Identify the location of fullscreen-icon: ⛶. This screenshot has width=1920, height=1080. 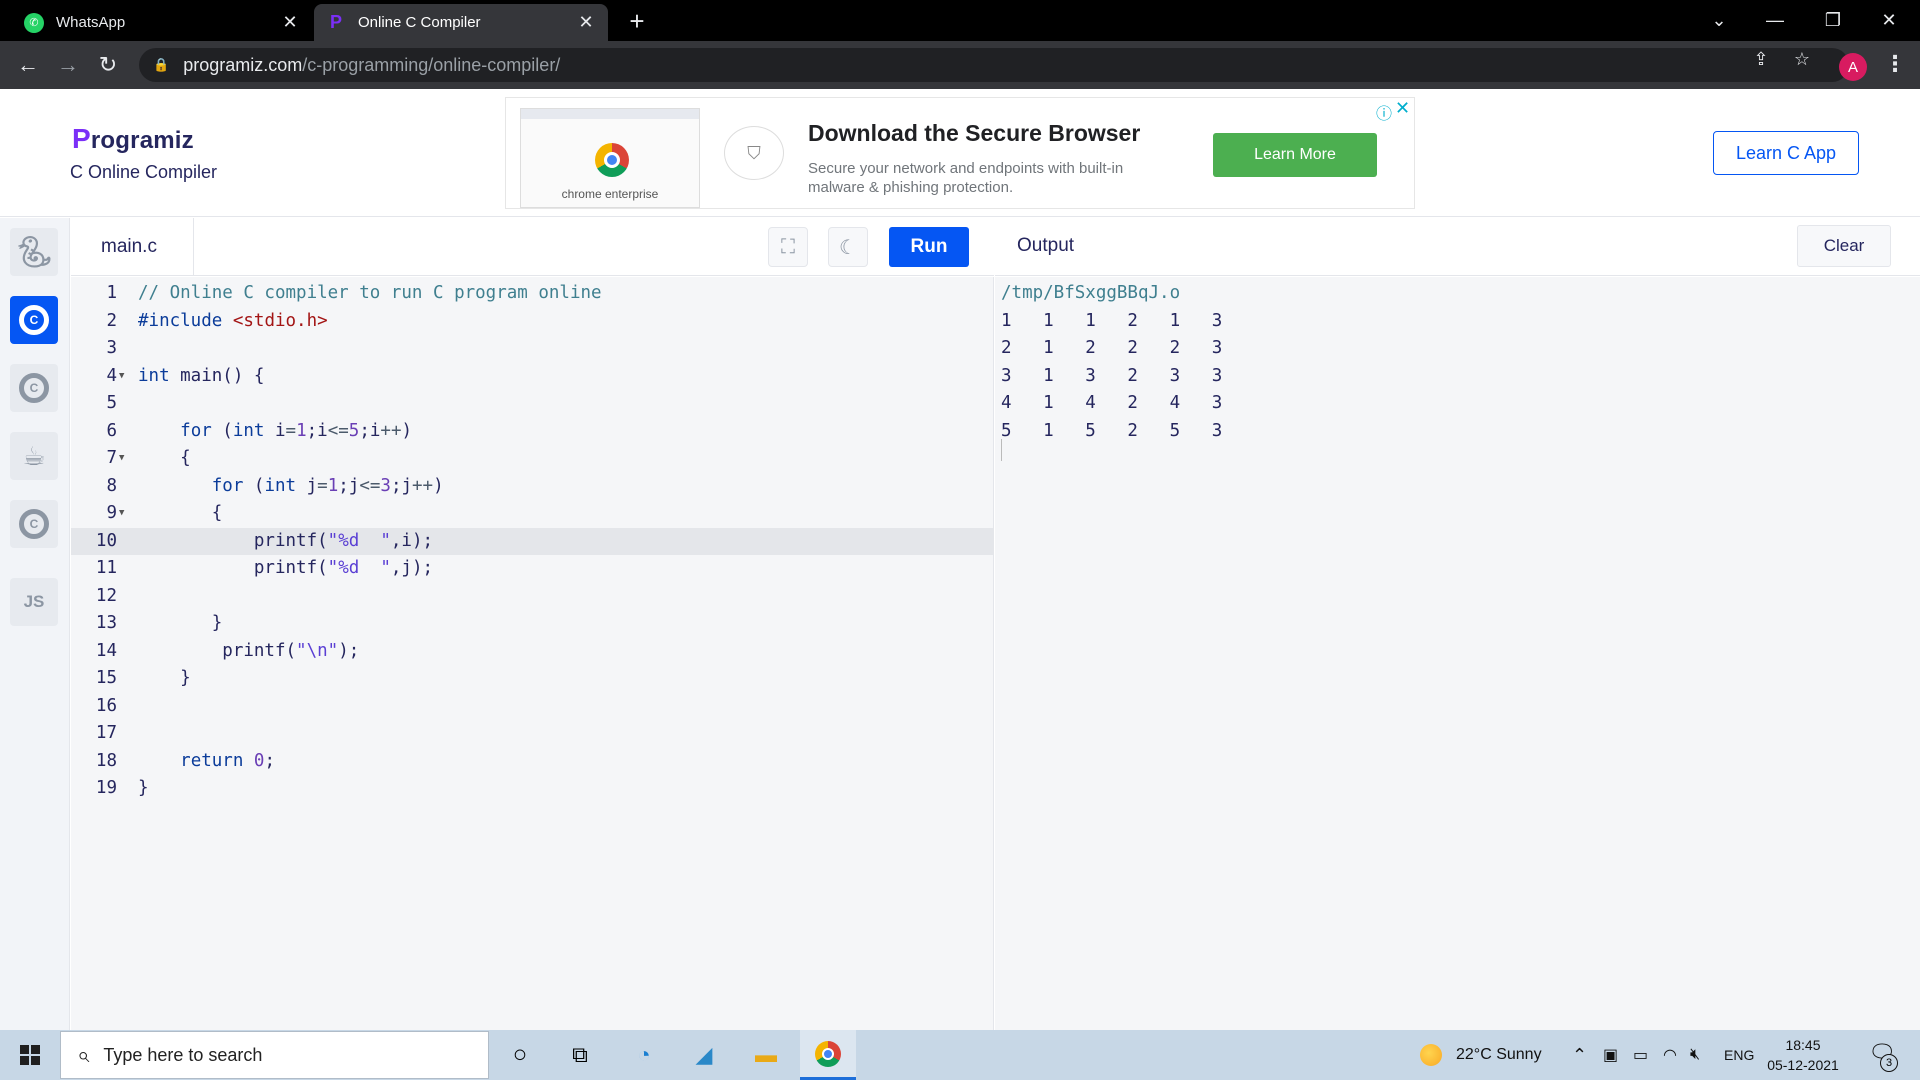
(788, 247).